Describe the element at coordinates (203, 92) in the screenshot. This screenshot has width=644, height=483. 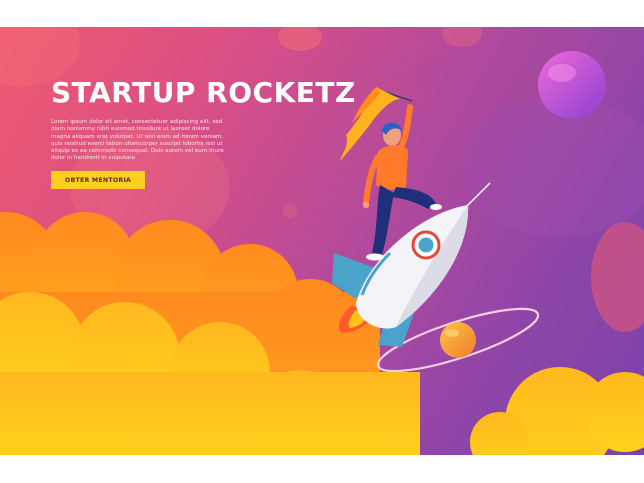
I see `hero-title: STARTUP ROCKETZ` at that location.